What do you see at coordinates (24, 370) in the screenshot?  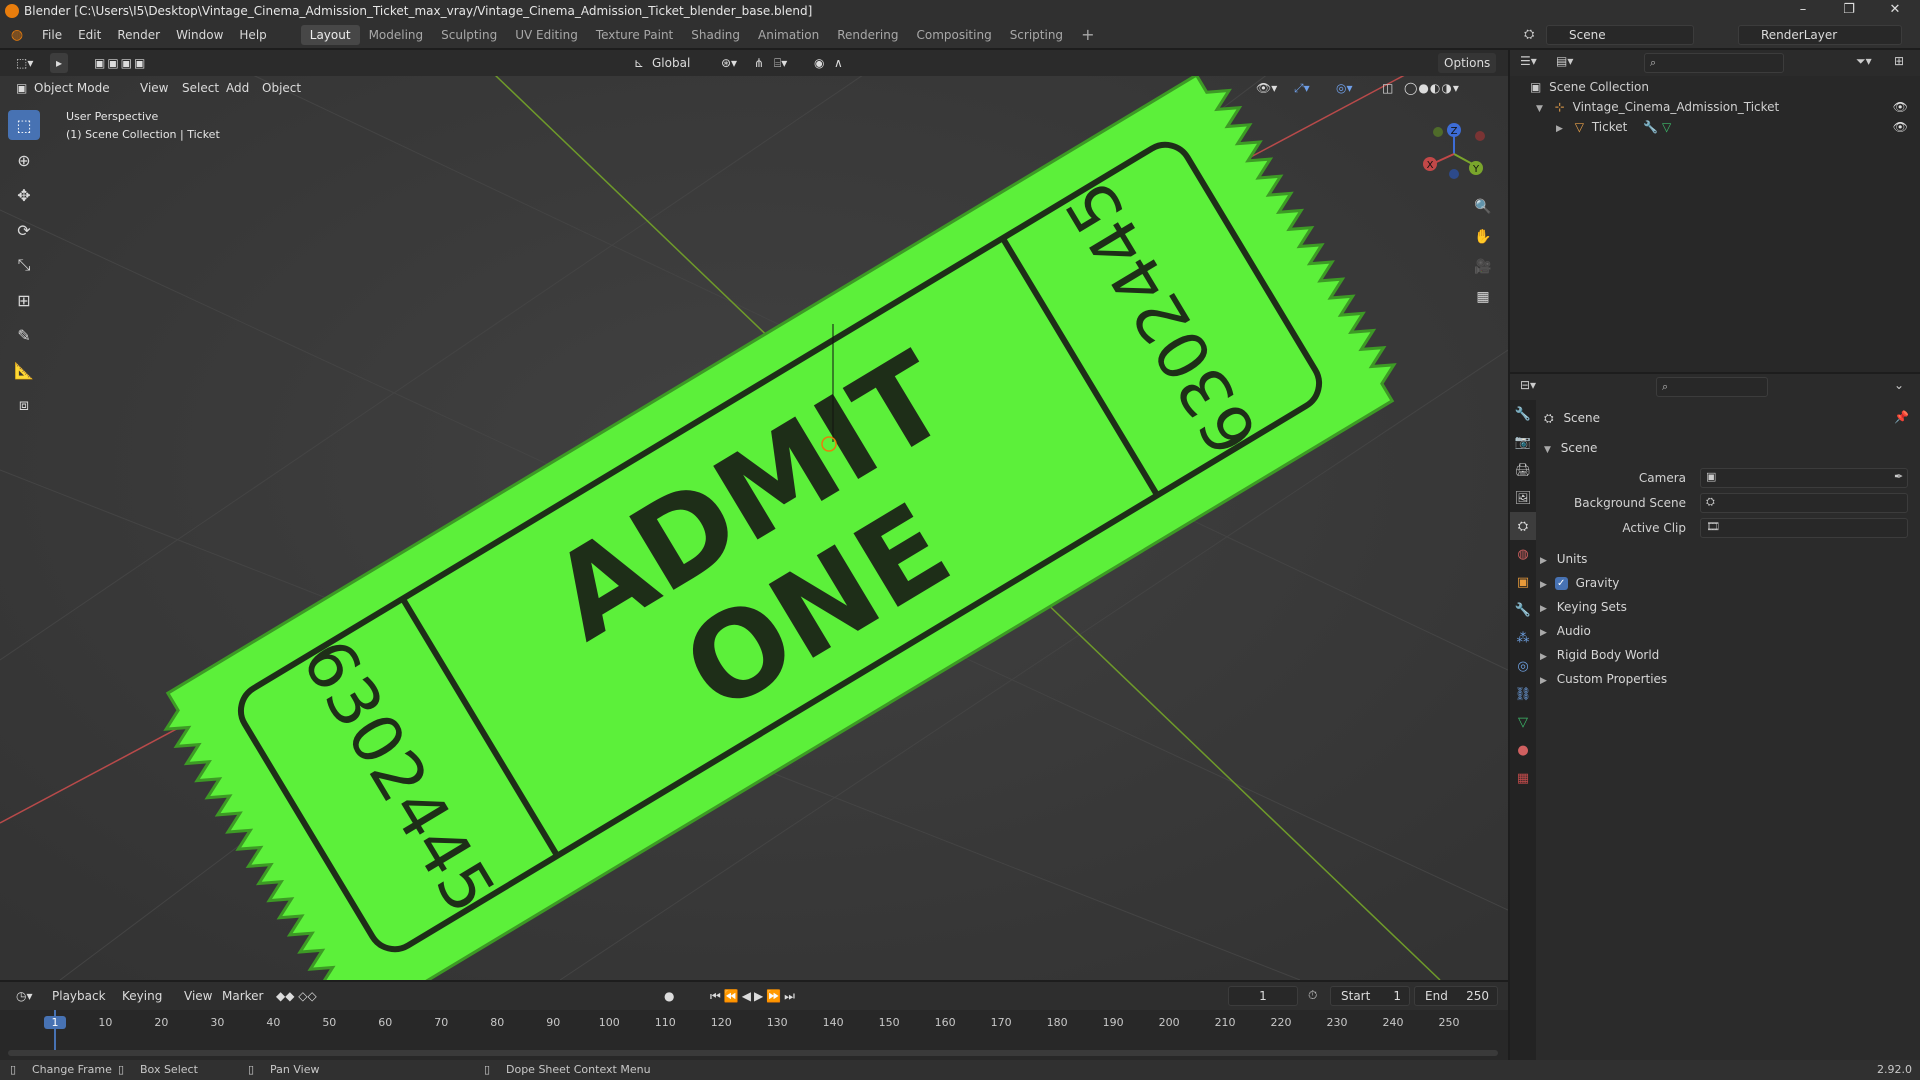 I see `measure-tool-icon: 📐` at bounding box center [24, 370].